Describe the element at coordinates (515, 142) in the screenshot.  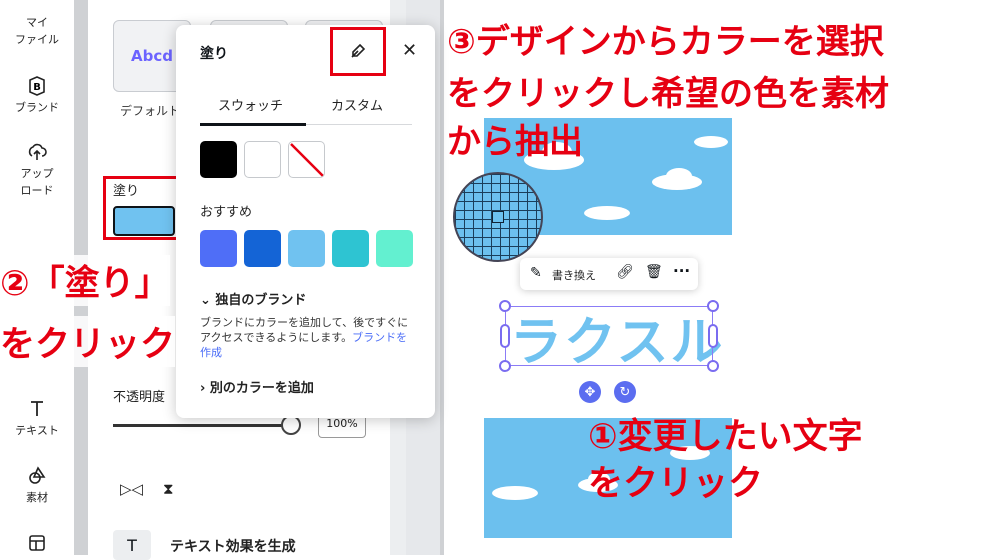
I see `annotation-step3-line3: から抽出` at that location.